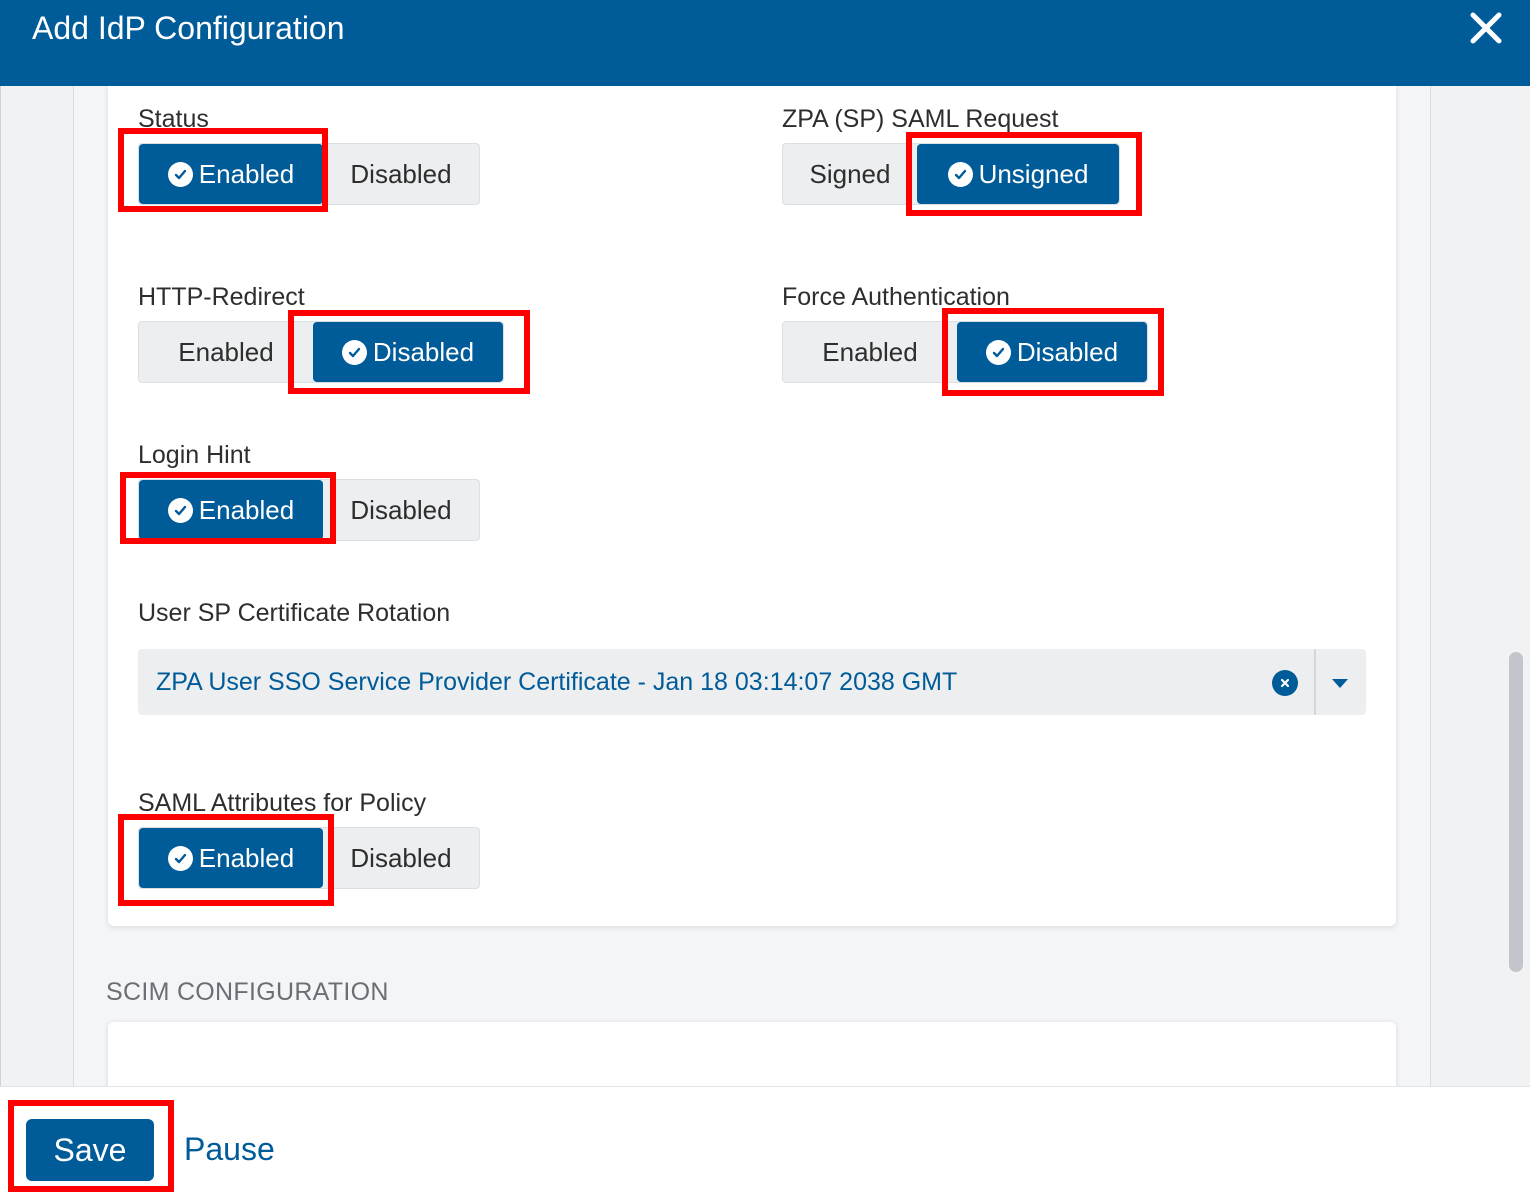  I want to click on saml-attributes-enabled-text: Enabled, so click(246, 857).